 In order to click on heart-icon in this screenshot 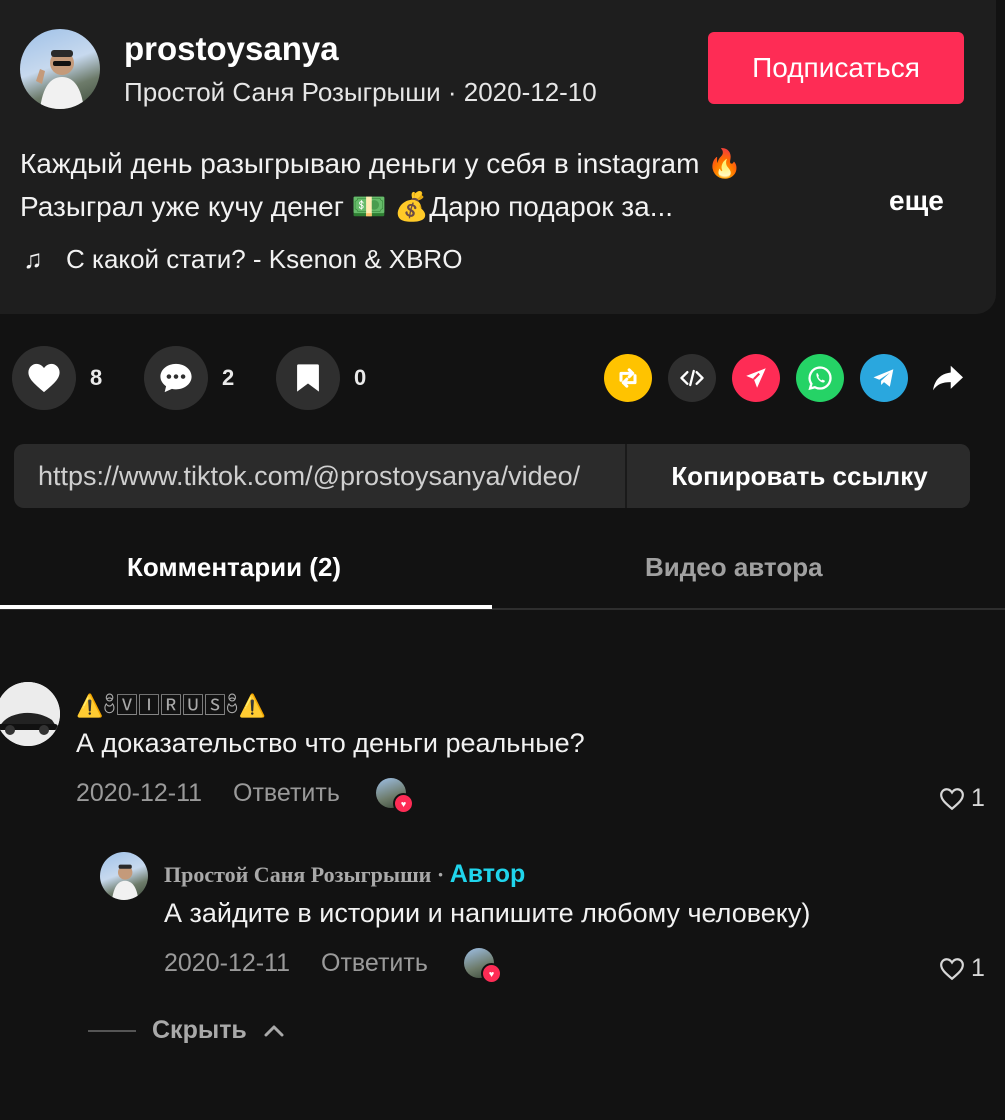, I will do `click(44, 378)`.